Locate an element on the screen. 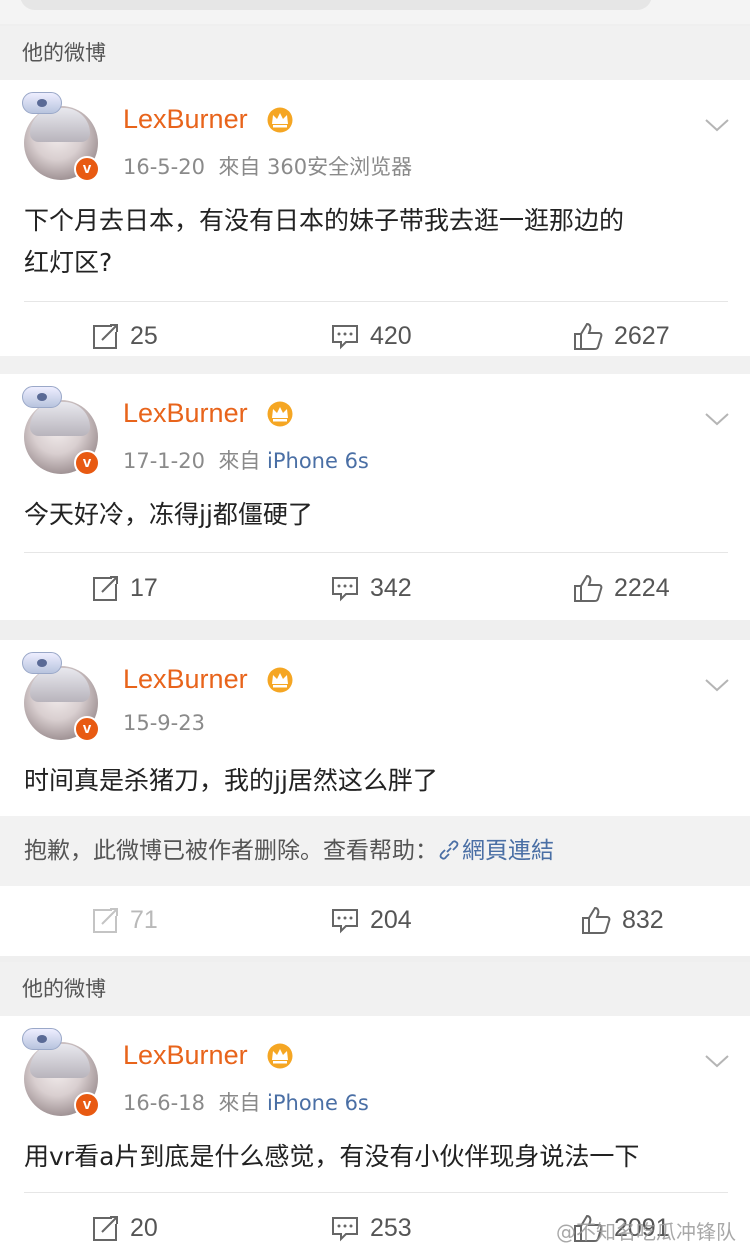  help-link-label: 網頁連結 is located at coordinates (508, 851).